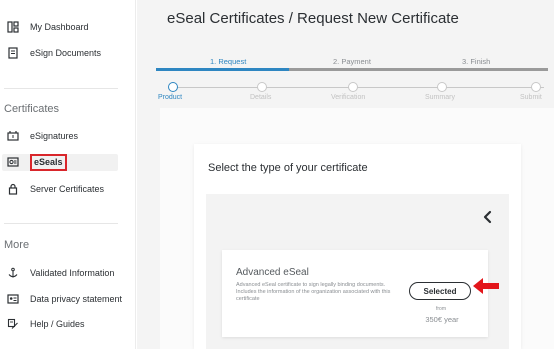 The image size is (554, 349). I want to click on sidebar-item-label: My Dashboard, so click(59, 27).